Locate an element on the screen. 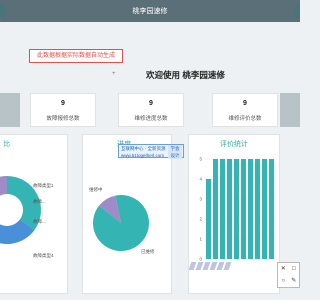 This screenshot has width=320, height=300. progress-pie: 维修中已维修 is located at coordinates (122, 220).